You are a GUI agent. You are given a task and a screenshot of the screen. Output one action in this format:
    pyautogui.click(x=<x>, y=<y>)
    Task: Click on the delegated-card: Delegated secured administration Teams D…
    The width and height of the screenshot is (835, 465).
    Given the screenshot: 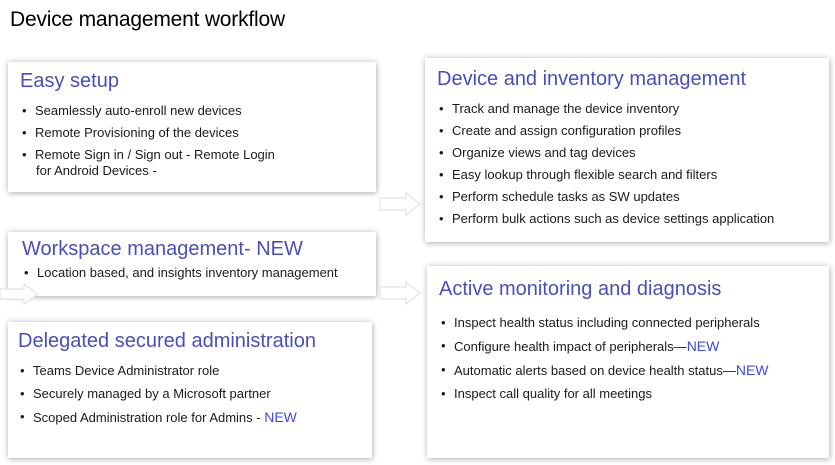 What is the action you would take?
    pyautogui.click(x=190, y=390)
    